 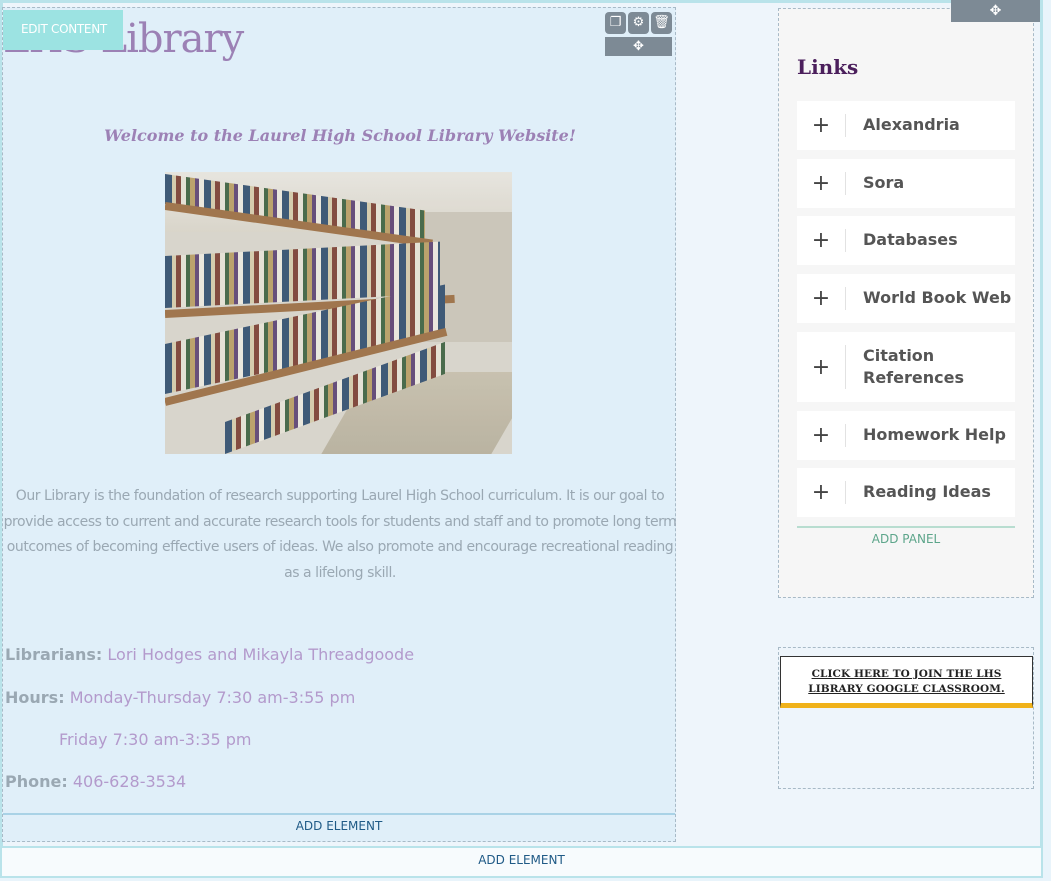 What do you see at coordinates (155, 739) in the screenshot?
I see `friday-hours: Friday 7:30 am-3:35 pm` at bounding box center [155, 739].